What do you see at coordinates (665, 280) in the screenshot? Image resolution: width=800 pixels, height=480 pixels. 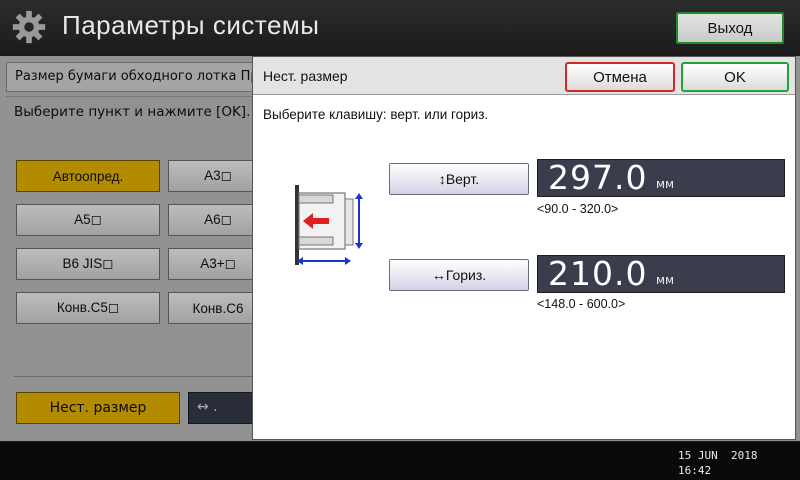 I see `horizontal-unit: мм` at bounding box center [665, 280].